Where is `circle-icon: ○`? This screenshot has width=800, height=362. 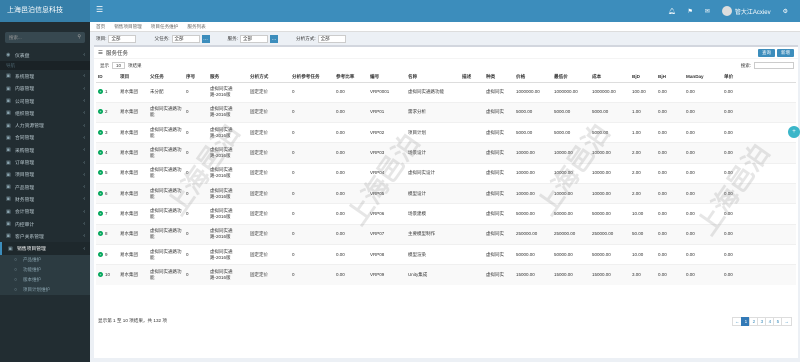 circle-icon: ○ is located at coordinates (16, 289).